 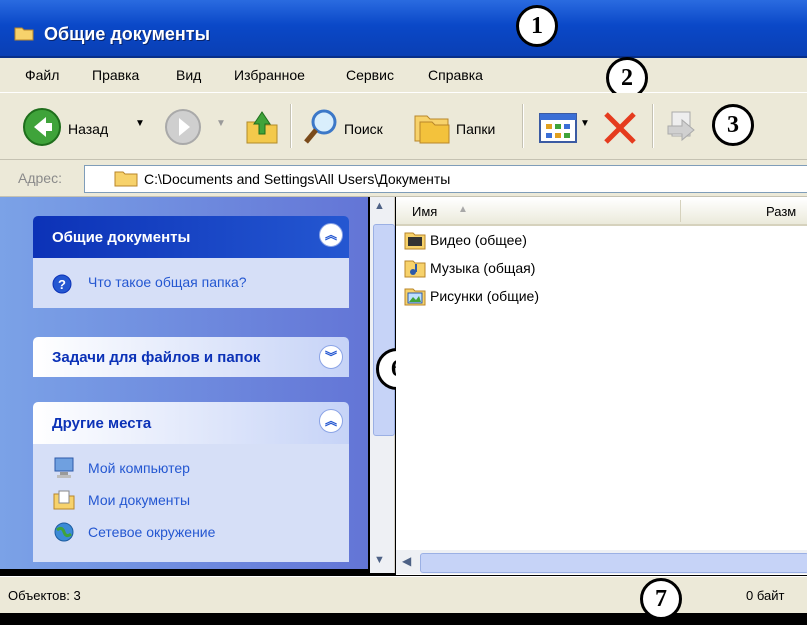 What do you see at coordinates (484, 296) in the screenshot?
I see `file-pictures: Рисунки (общие)` at bounding box center [484, 296].